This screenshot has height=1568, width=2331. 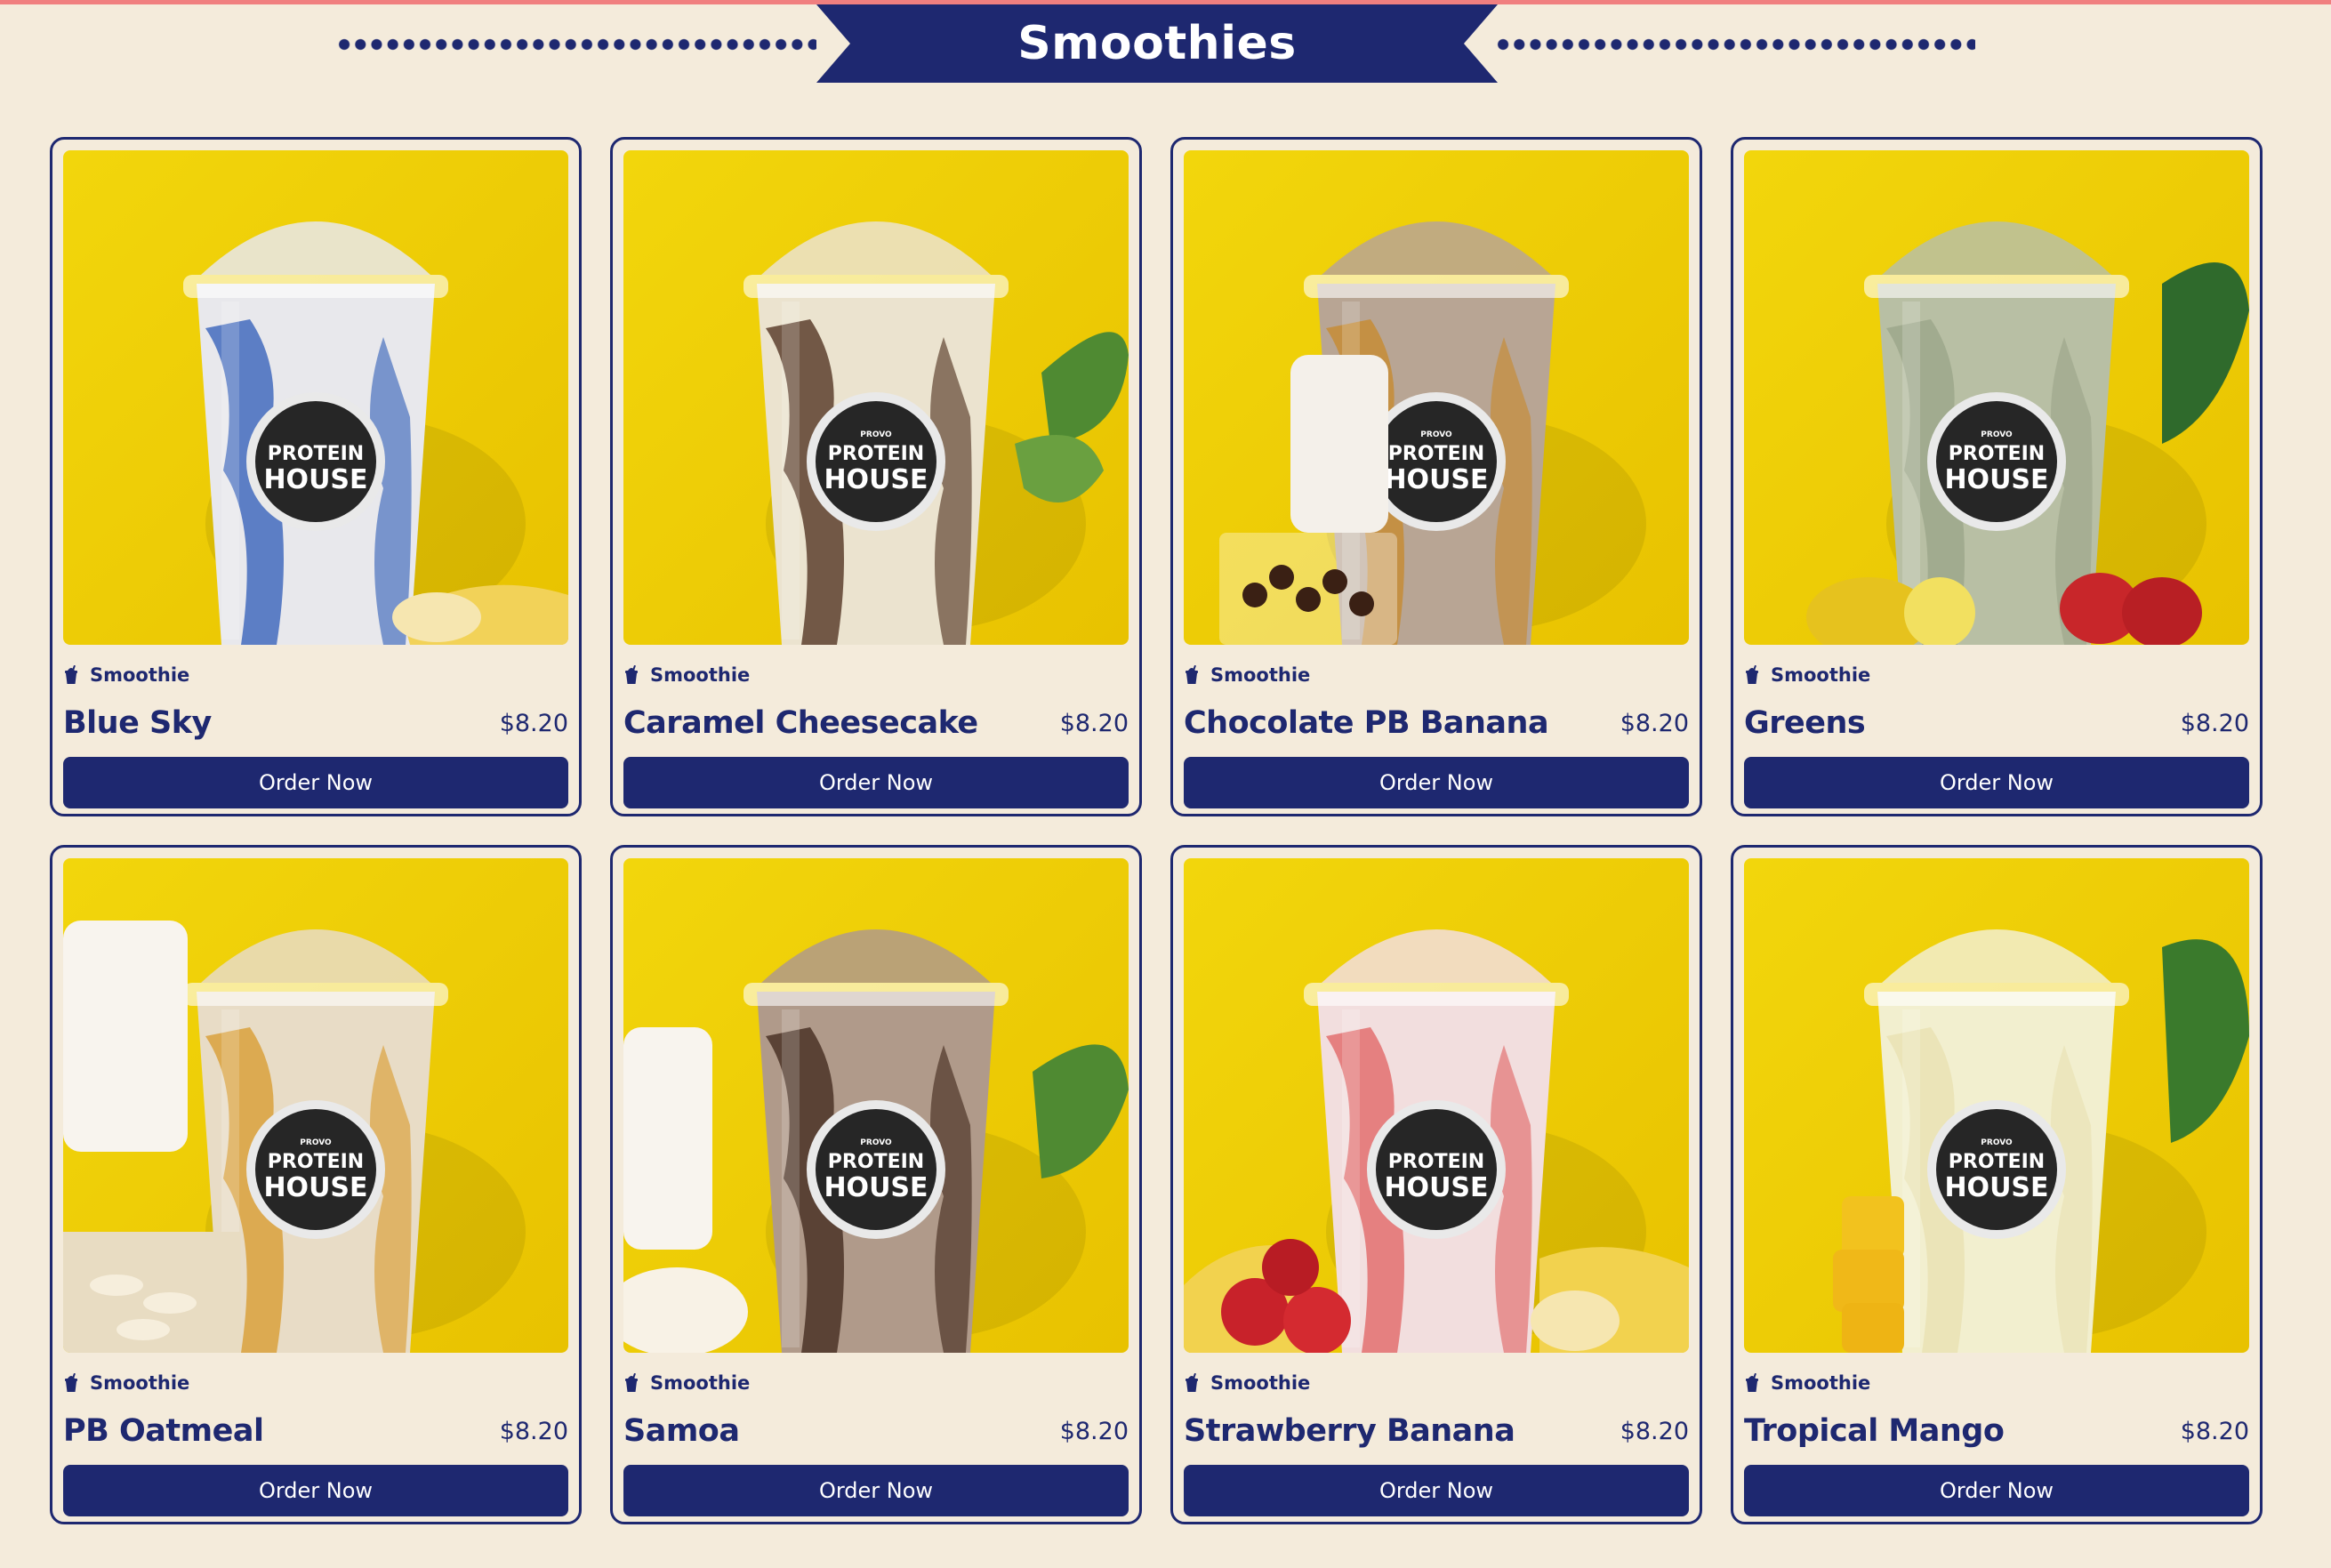 I want to click on product-name: Chocolate PB Banana, so click(x=1366, y=723).